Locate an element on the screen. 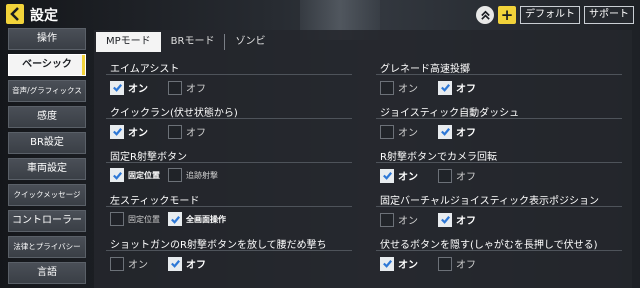 Image resolution: width=640 pixels, height=288 pixels. sidebar-item-vehicle: 車両設定 is located at coordinates (47, 169).